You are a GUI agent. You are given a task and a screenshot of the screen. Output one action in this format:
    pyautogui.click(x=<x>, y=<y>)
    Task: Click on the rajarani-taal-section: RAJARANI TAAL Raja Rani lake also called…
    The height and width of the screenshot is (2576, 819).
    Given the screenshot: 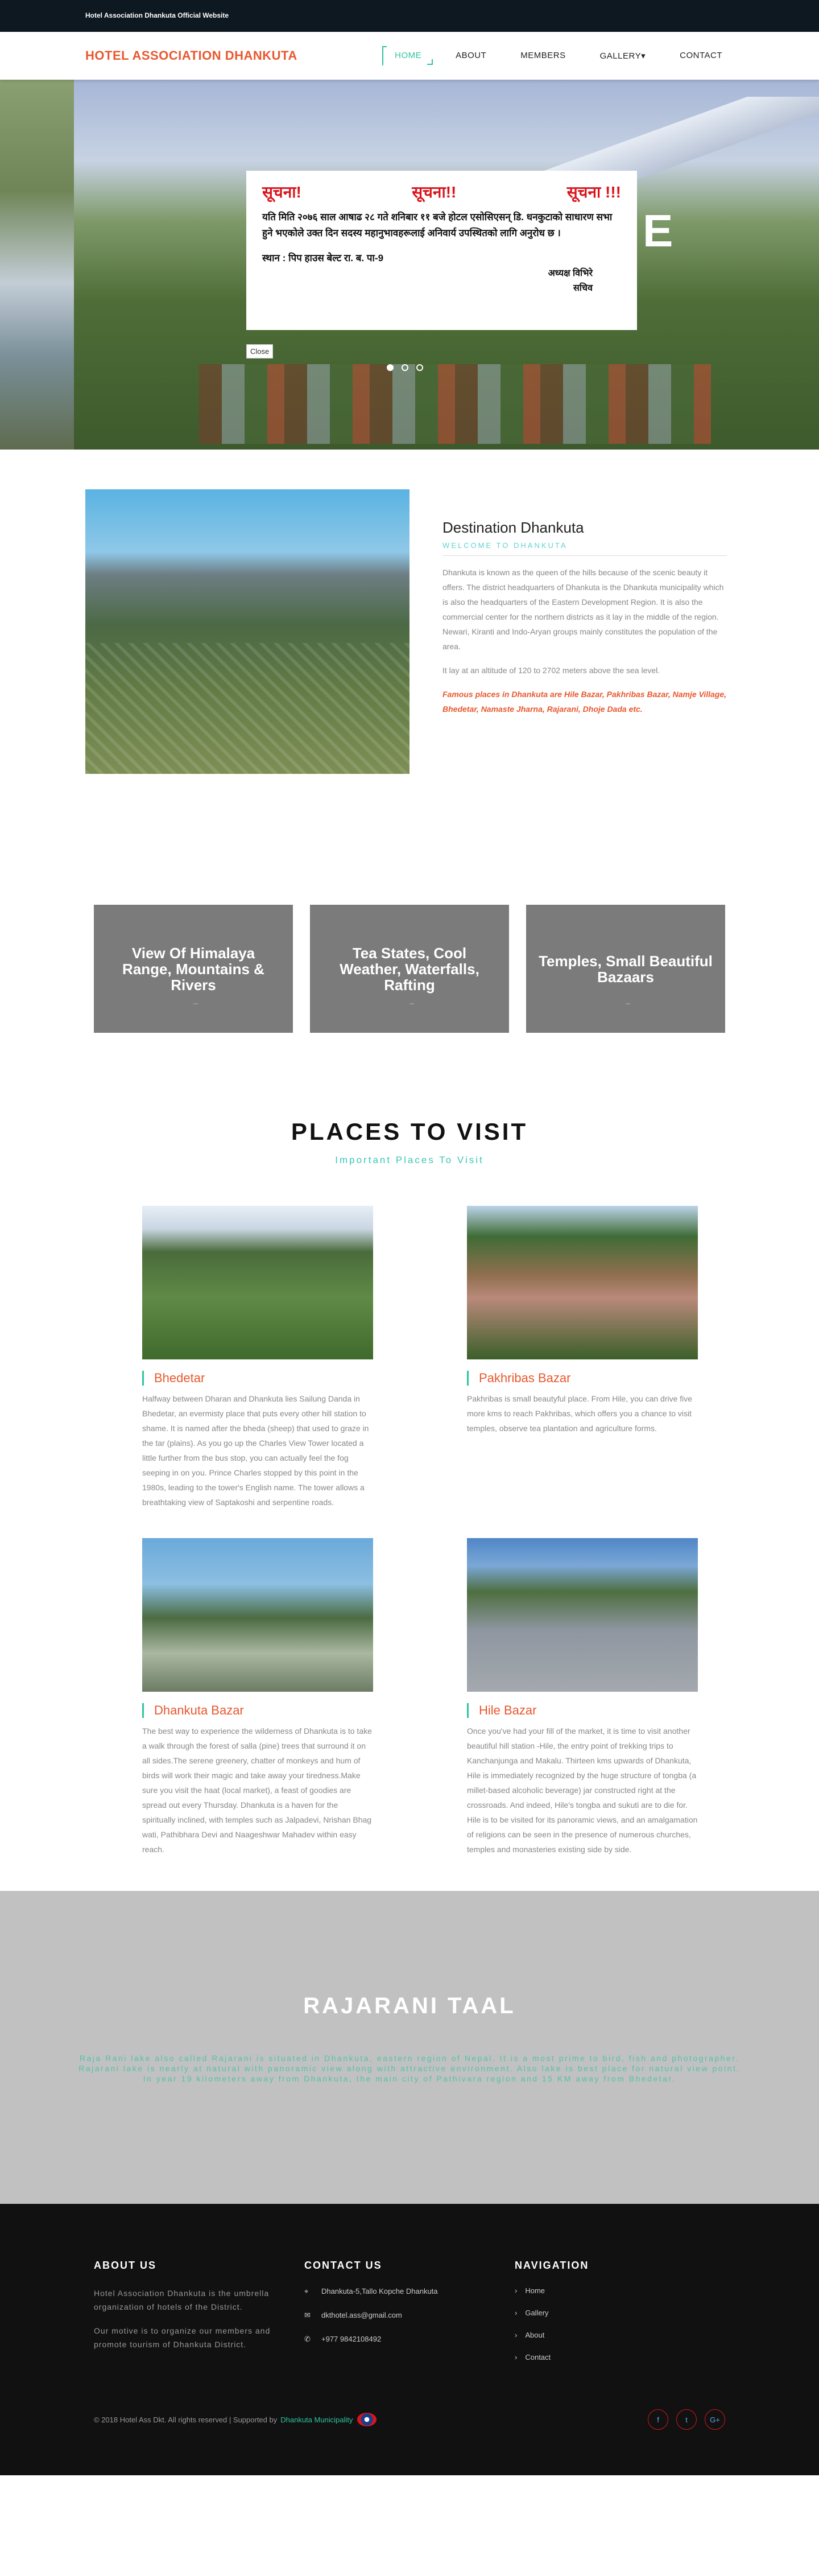 What is the action you would take?
    pyautogui.click(x=409, y=2047)
    